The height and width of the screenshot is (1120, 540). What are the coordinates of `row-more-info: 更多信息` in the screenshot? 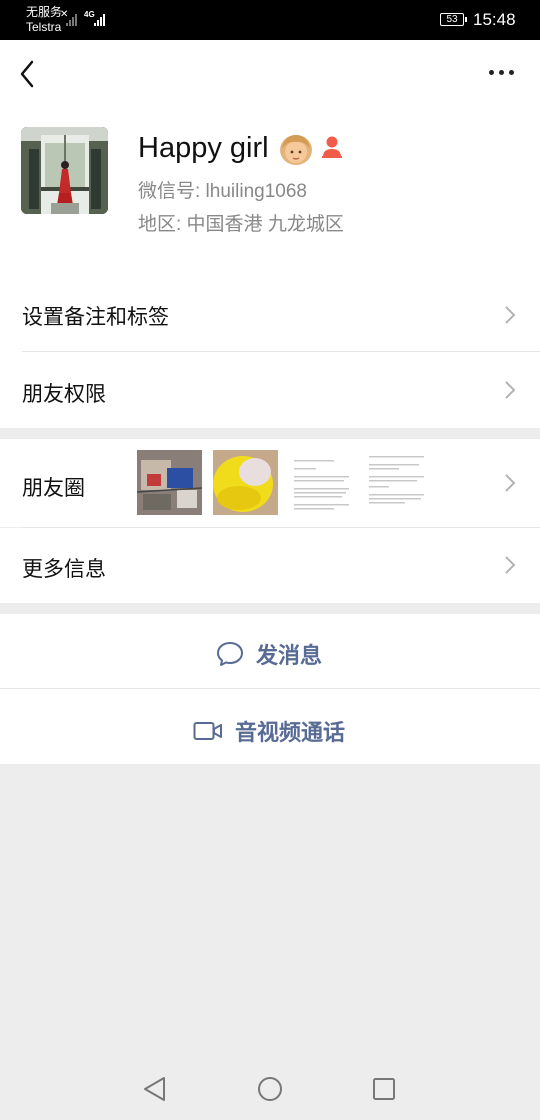 It's located at (270, 565).